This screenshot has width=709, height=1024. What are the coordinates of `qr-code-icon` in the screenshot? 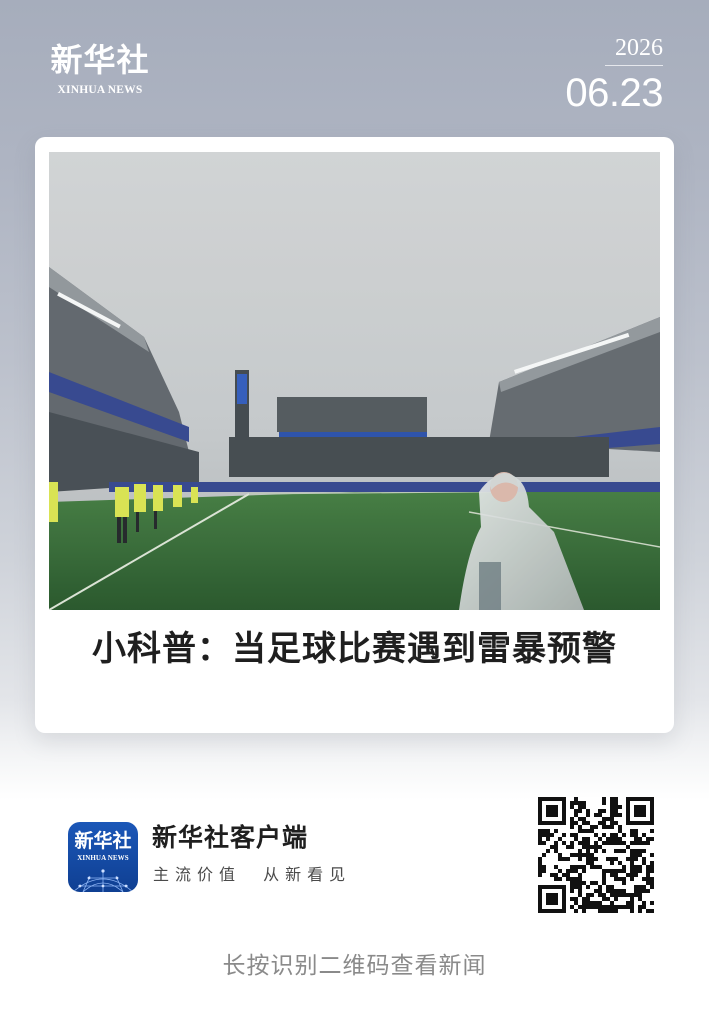 It's located at (596, 855).